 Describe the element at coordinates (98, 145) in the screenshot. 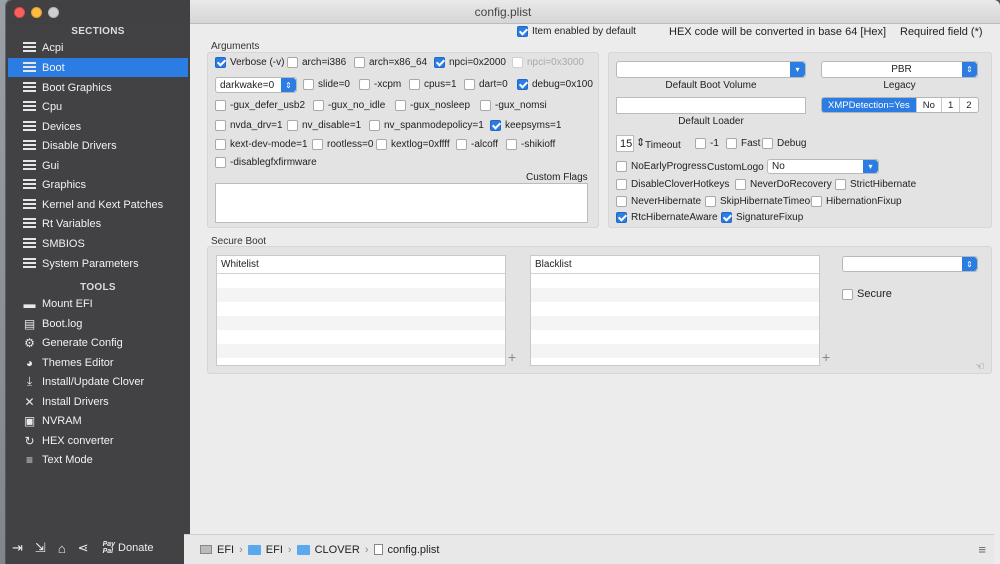

I see `sidebar-item-disable-drivers: Disable Drivers` at that location.